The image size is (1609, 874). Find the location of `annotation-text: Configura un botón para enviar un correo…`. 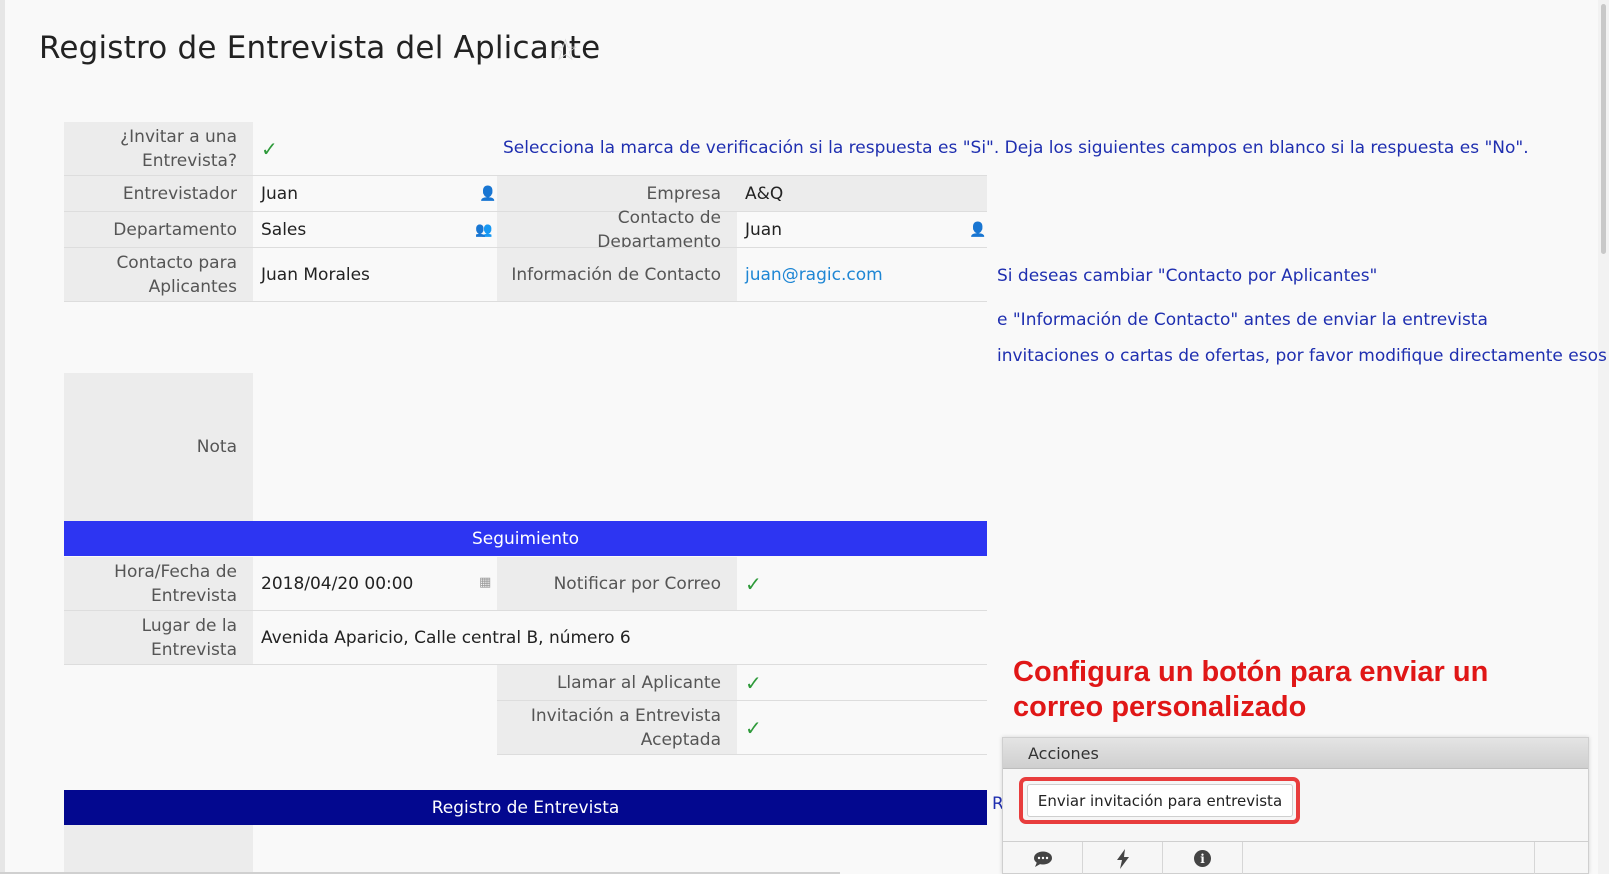

annotation-text: Configura un botón para enviar un correo… is located at coordinates (1250, 690).